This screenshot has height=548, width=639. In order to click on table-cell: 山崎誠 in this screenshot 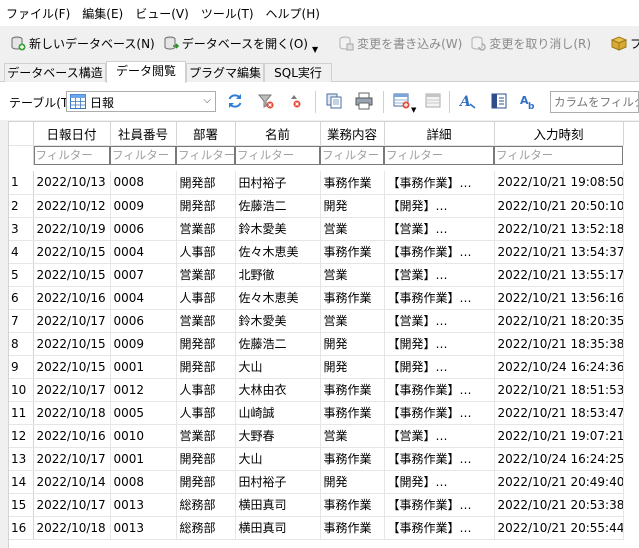, I will do `click(278, 413)`.